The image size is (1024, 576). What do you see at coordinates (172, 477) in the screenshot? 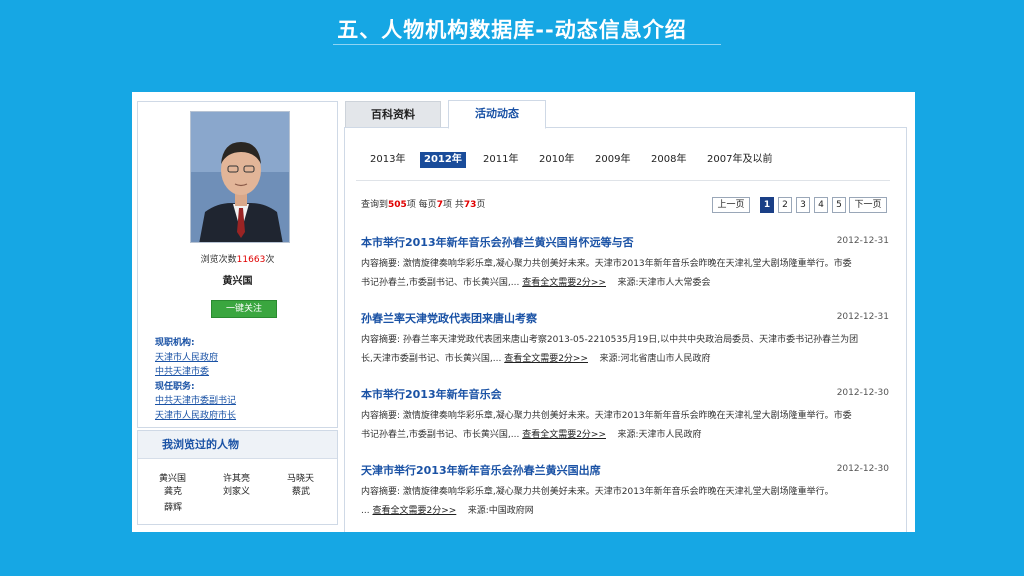
I see `person-link: 黄兴国` at bounding box center [172, 477].